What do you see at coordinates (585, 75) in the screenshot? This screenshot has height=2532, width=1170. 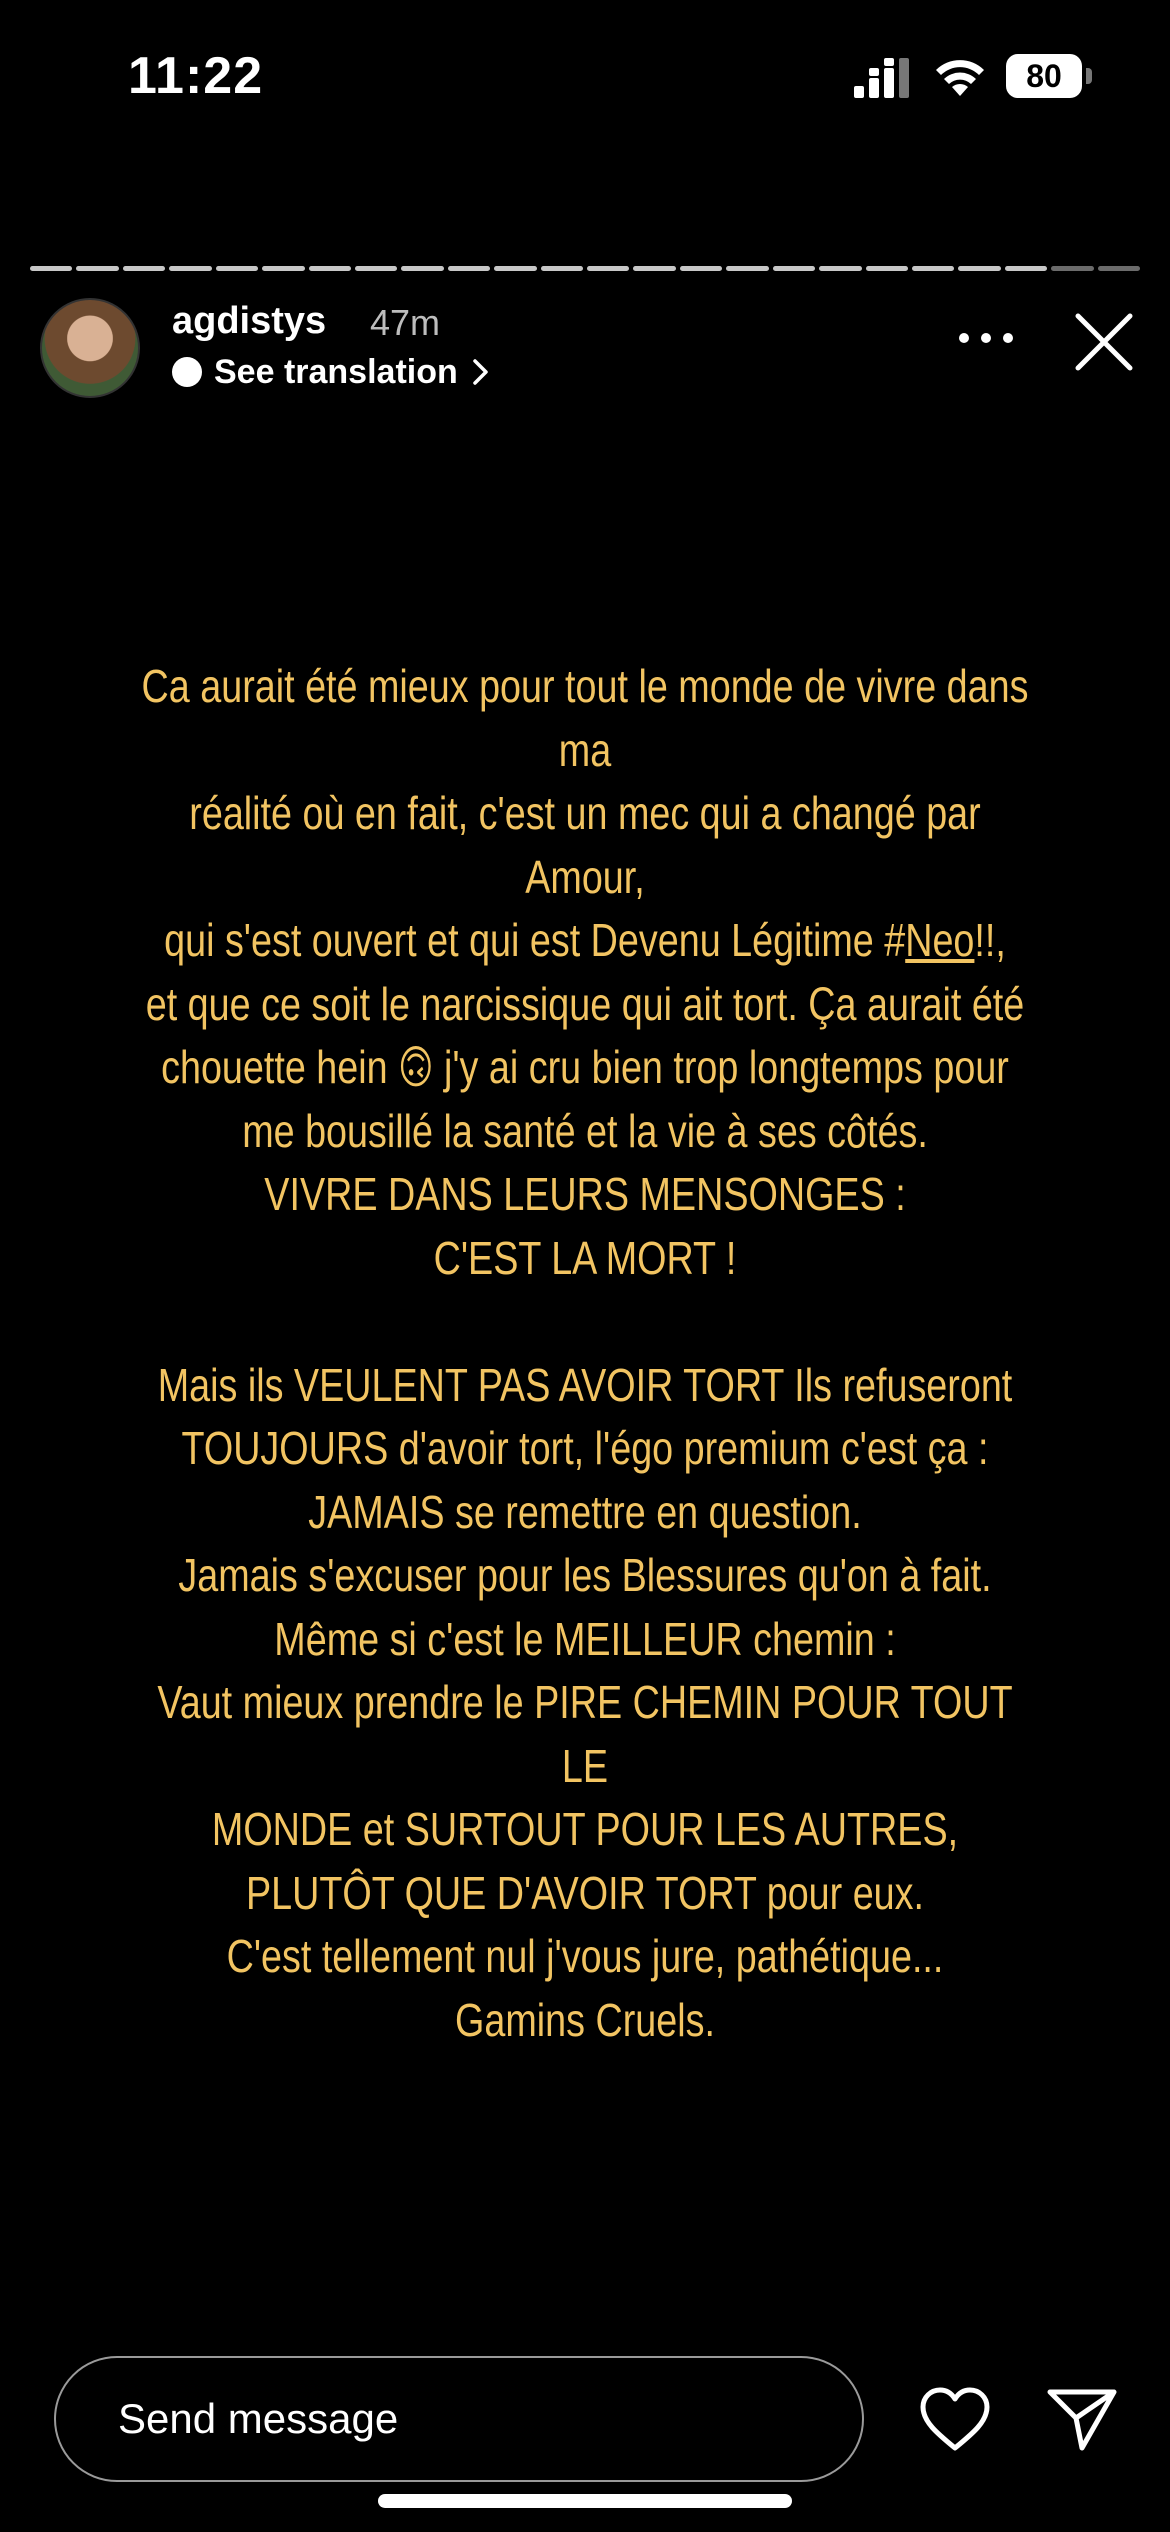 I see `status-bar: 11:22 80` at bounding box center [585, 75].